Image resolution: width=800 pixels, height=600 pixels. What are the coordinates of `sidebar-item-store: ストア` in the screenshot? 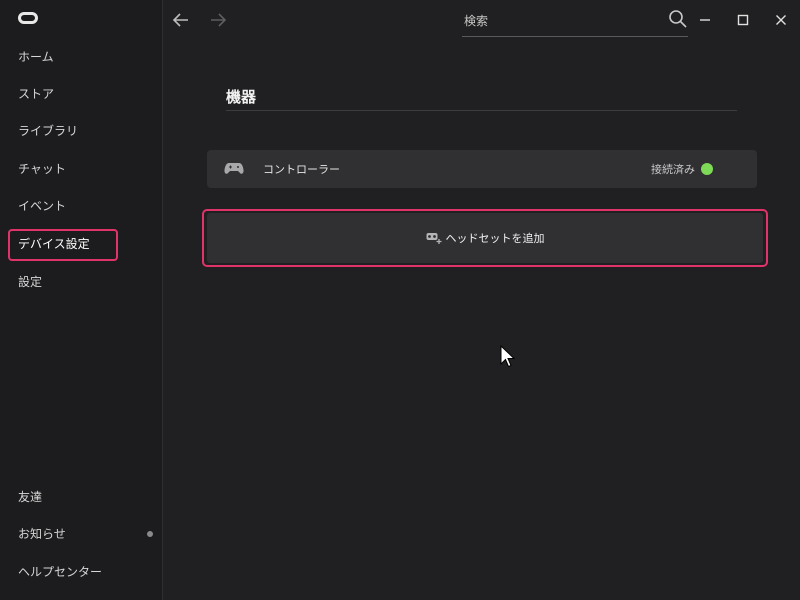 It's located at (36, 94).